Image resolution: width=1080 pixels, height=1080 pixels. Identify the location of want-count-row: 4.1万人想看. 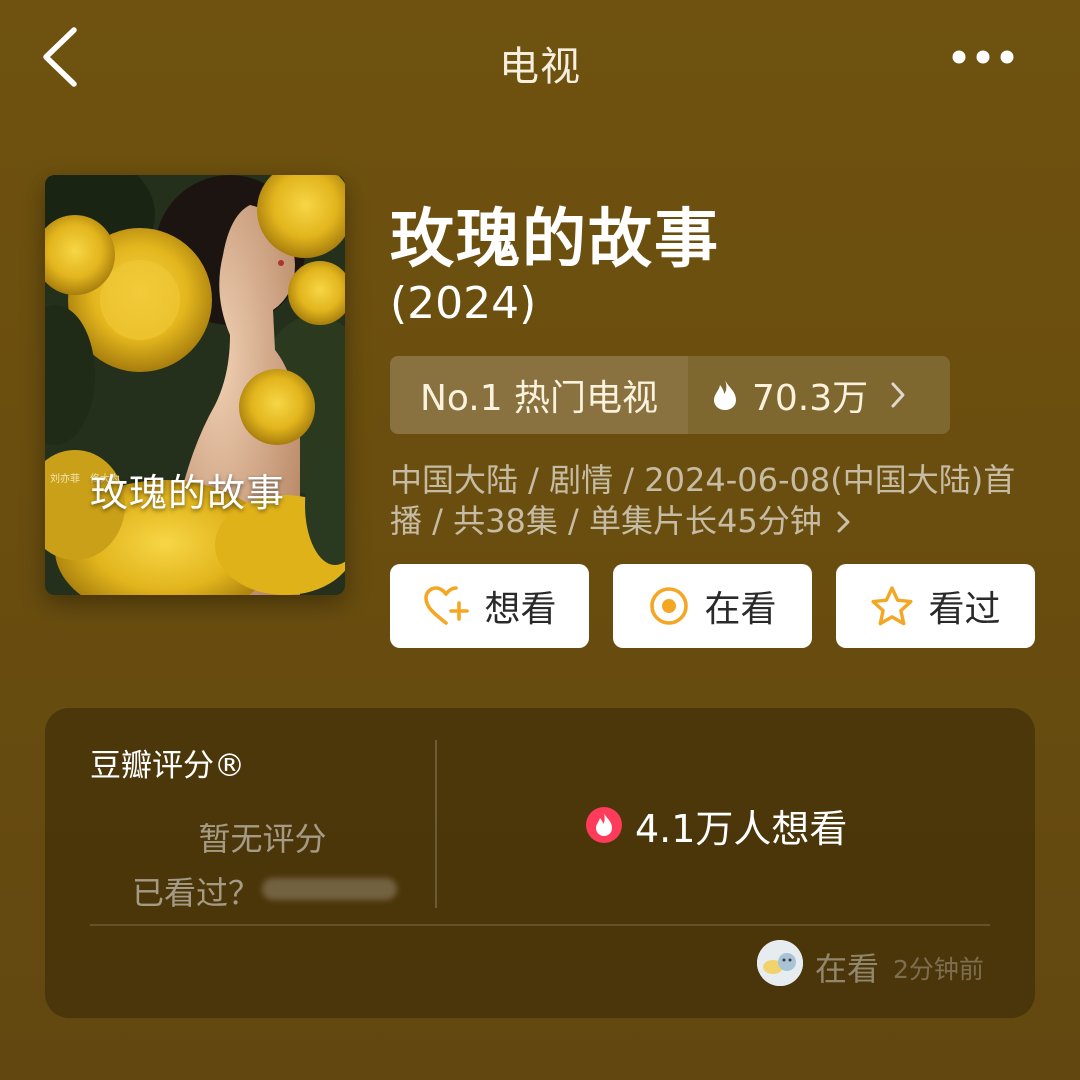
(716, 825).